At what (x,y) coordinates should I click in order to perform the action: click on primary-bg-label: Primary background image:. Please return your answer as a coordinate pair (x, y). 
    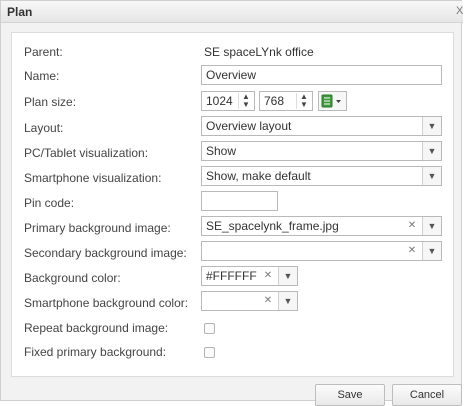
    Looking at the image, I should click on (97, 228).